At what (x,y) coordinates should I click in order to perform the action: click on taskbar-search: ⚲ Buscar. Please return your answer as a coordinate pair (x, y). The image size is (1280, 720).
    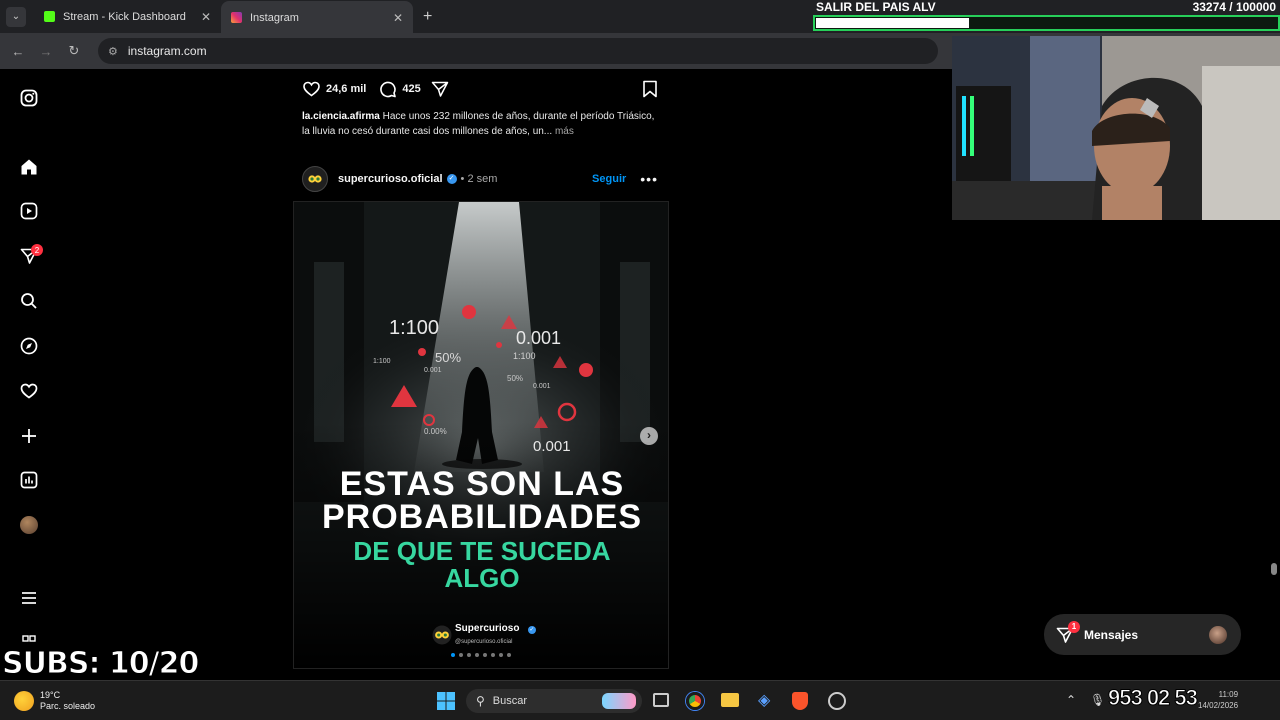
    Looking at the image, I should click on (554, 701).